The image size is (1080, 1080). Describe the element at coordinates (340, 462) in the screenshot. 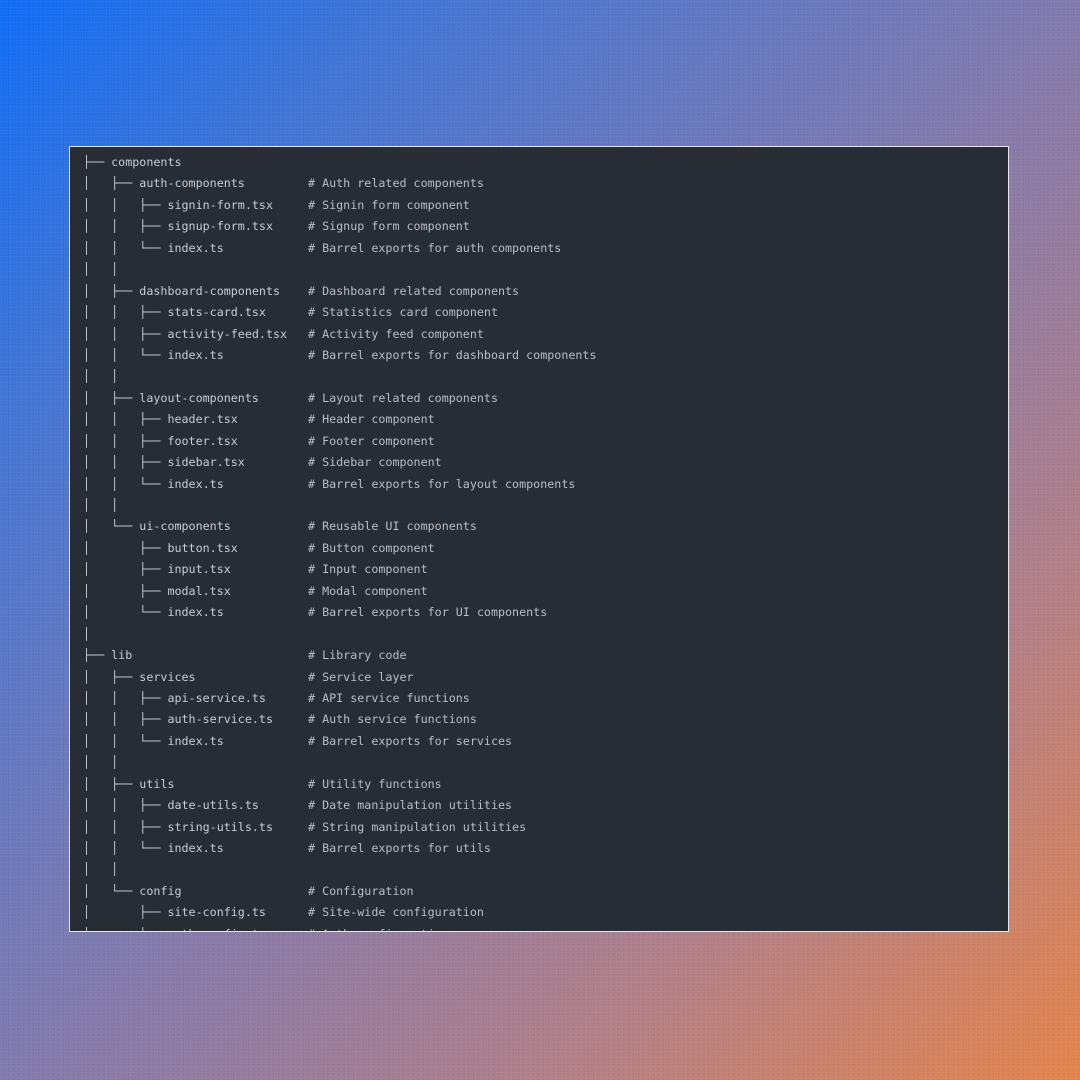

I see `tree-line: │ │ ├── sidebar.tsx # Sidebar component` at that location.